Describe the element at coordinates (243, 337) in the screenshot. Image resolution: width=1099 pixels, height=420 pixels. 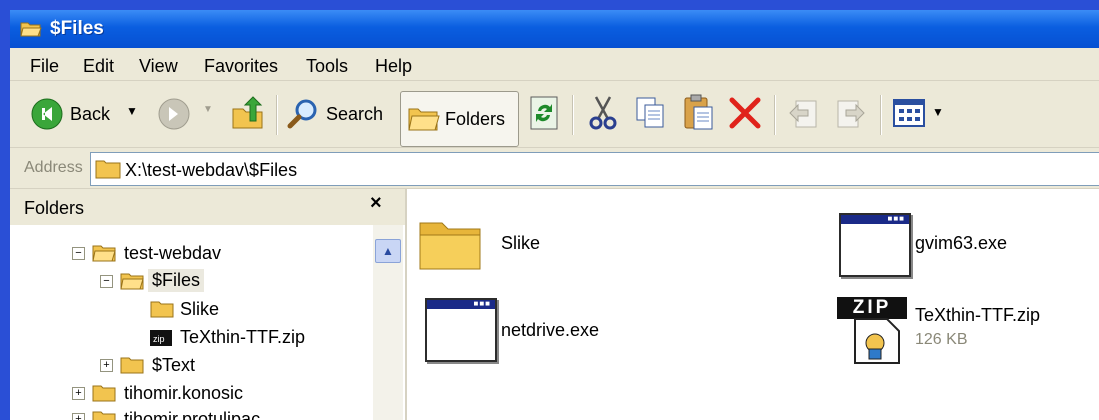
I see `tree-item-label: TeXthin-TTF.zip` at that location.